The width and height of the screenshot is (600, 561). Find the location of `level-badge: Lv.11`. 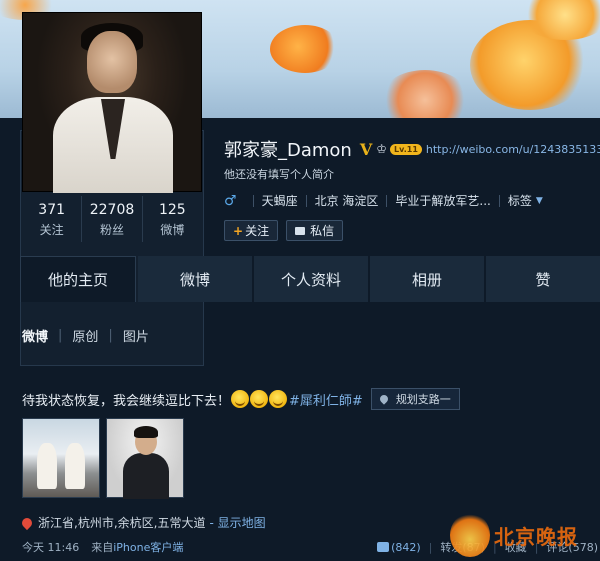

level-badge: Lv.11 is located at coordinates (406, 149).